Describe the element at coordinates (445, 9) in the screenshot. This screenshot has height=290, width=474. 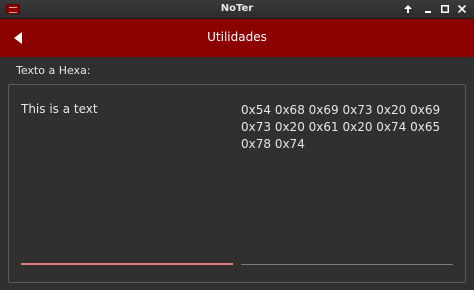
I see `maximize-icon` at that location.